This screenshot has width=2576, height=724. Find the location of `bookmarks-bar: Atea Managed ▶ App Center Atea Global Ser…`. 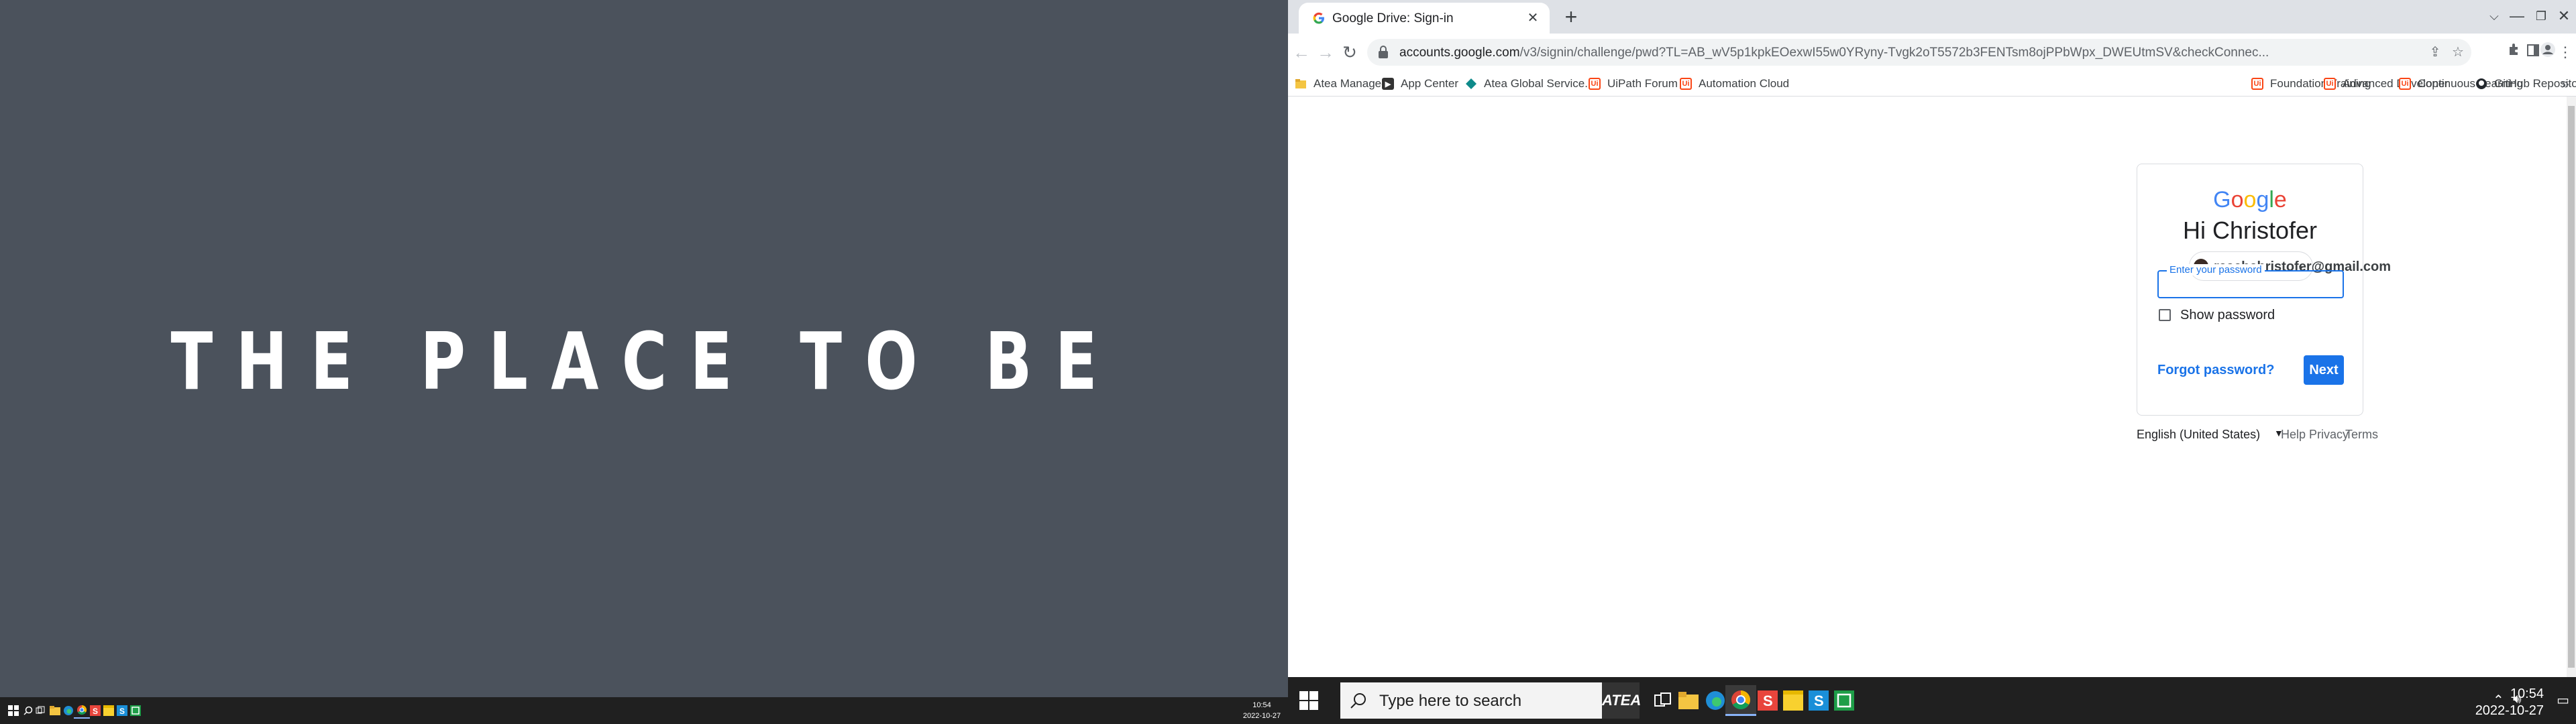

bookmarks-bar: Atea Managed ▶ App Center Atea Global Ser… is located at coordinates (1932, 84).